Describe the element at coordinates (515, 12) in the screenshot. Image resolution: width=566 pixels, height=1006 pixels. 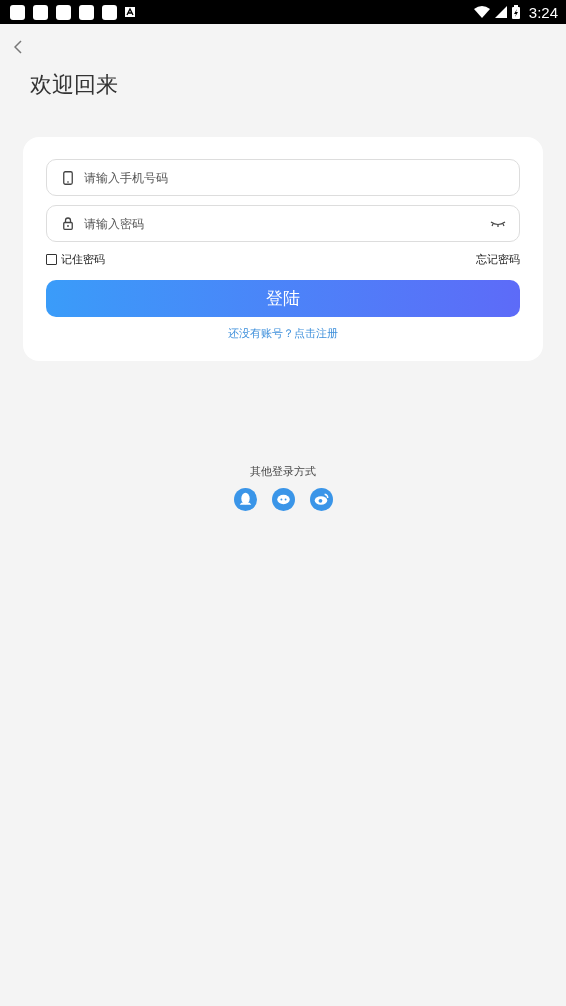
I see `battery-icon` at that location.